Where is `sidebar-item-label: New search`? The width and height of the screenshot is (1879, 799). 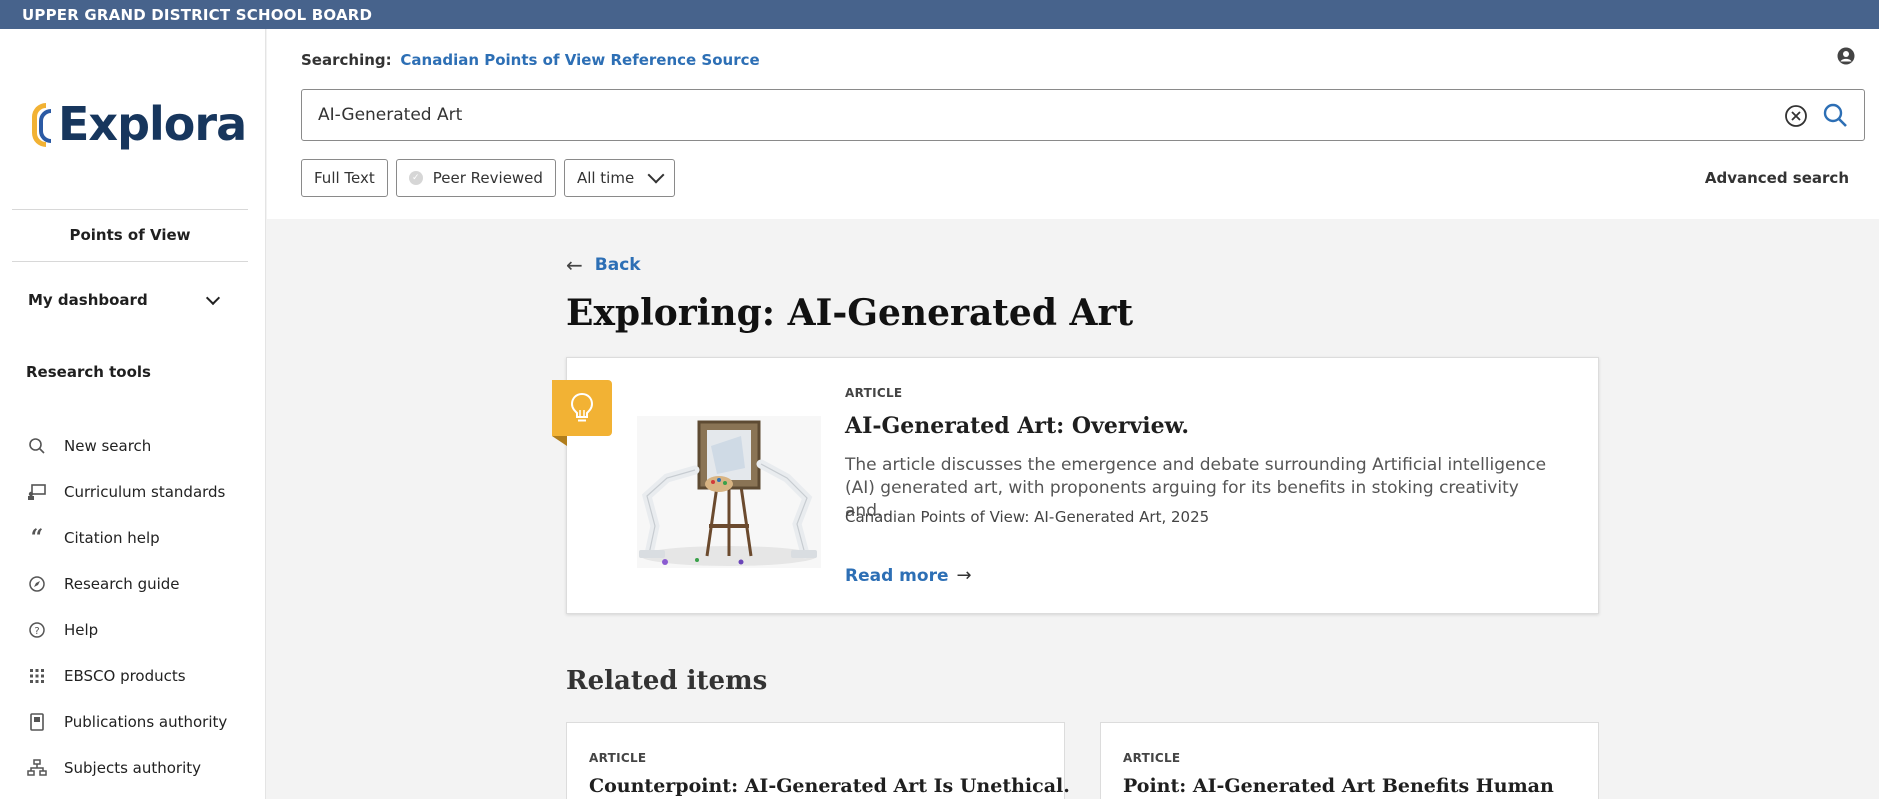
sidebar-item-label: New search is located at coordinates (108, 446).